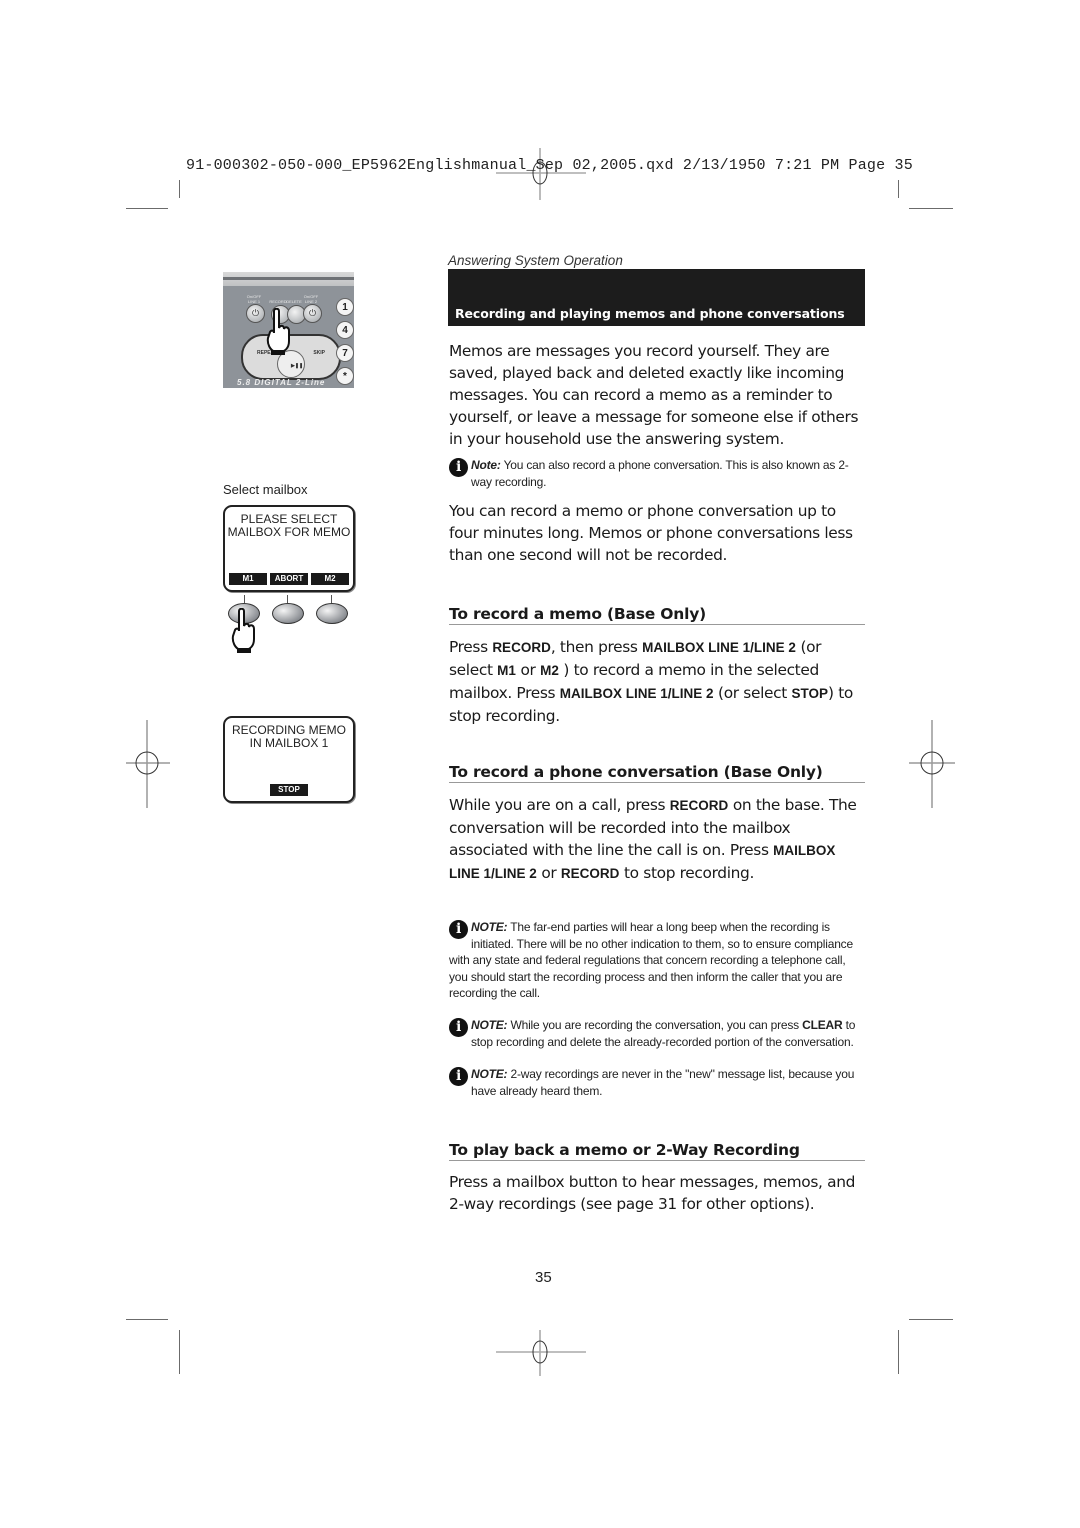 This screenshot has width=1080, height=1528. What do you see at coordinates (345, 307) in the screenshot?
I see `key-1: 1` at bounding box center [345, 307].